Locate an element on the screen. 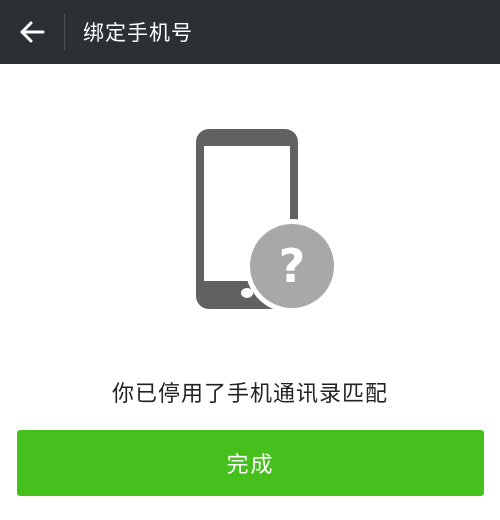 The image size is (500, 520). top-bar: 绑定手机号 is located at coordinates (250, 32).